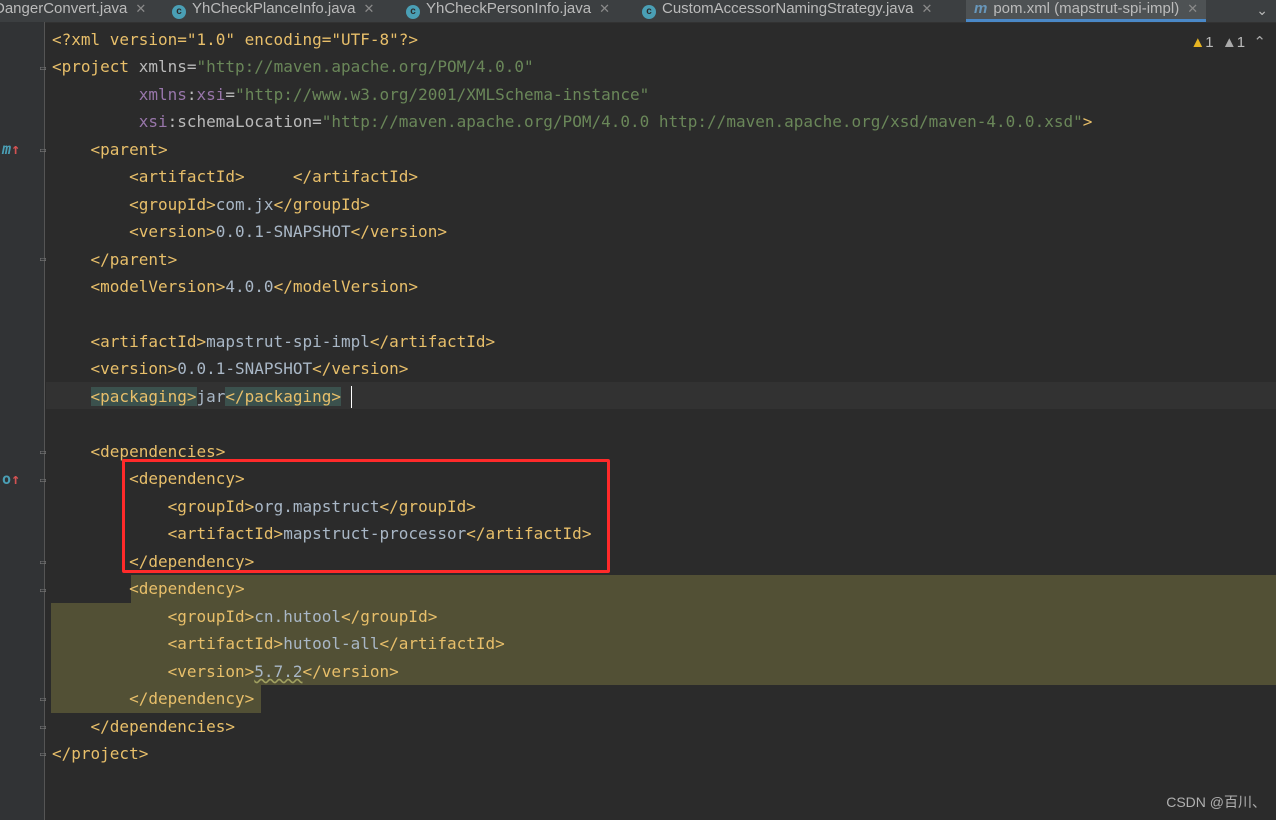 This screenshot has height=820, width=1276. I want to click on code-line: </dependency>, so click(192, 698).